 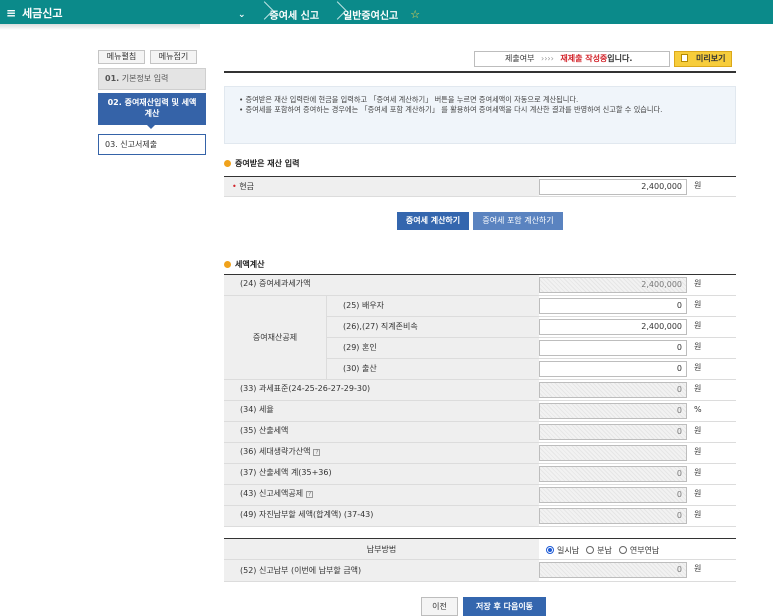 I want to click on row-label: (52) 신고납부 (이번에 납부할 금액), so click(x=381, y=570).